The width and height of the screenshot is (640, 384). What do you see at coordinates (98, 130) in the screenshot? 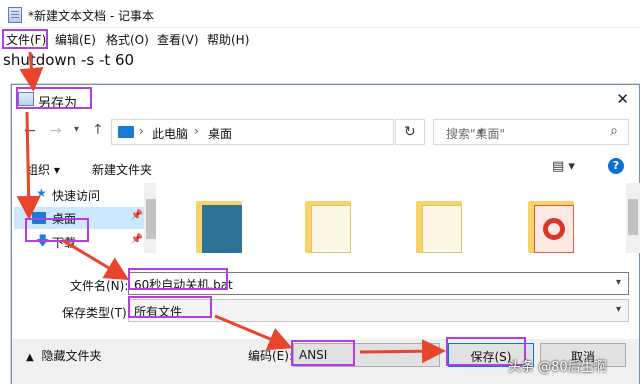
I see `up-arrow-icon: ↑` at bounding box center [98, 130].